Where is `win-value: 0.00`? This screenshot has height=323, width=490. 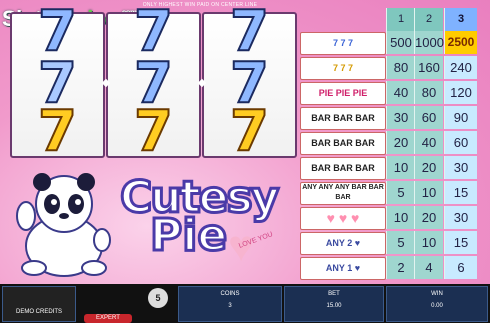
win-value: 0.00 is located at coordinates (437, 306).